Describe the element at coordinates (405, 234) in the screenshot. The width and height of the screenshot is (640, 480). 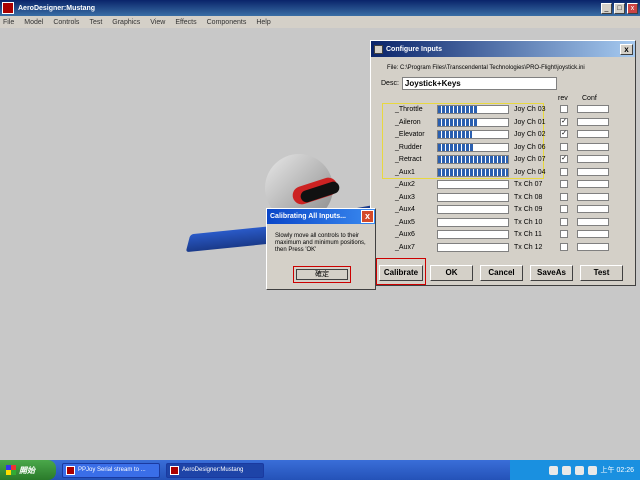
I see `input-label: _Aux6` at that location.